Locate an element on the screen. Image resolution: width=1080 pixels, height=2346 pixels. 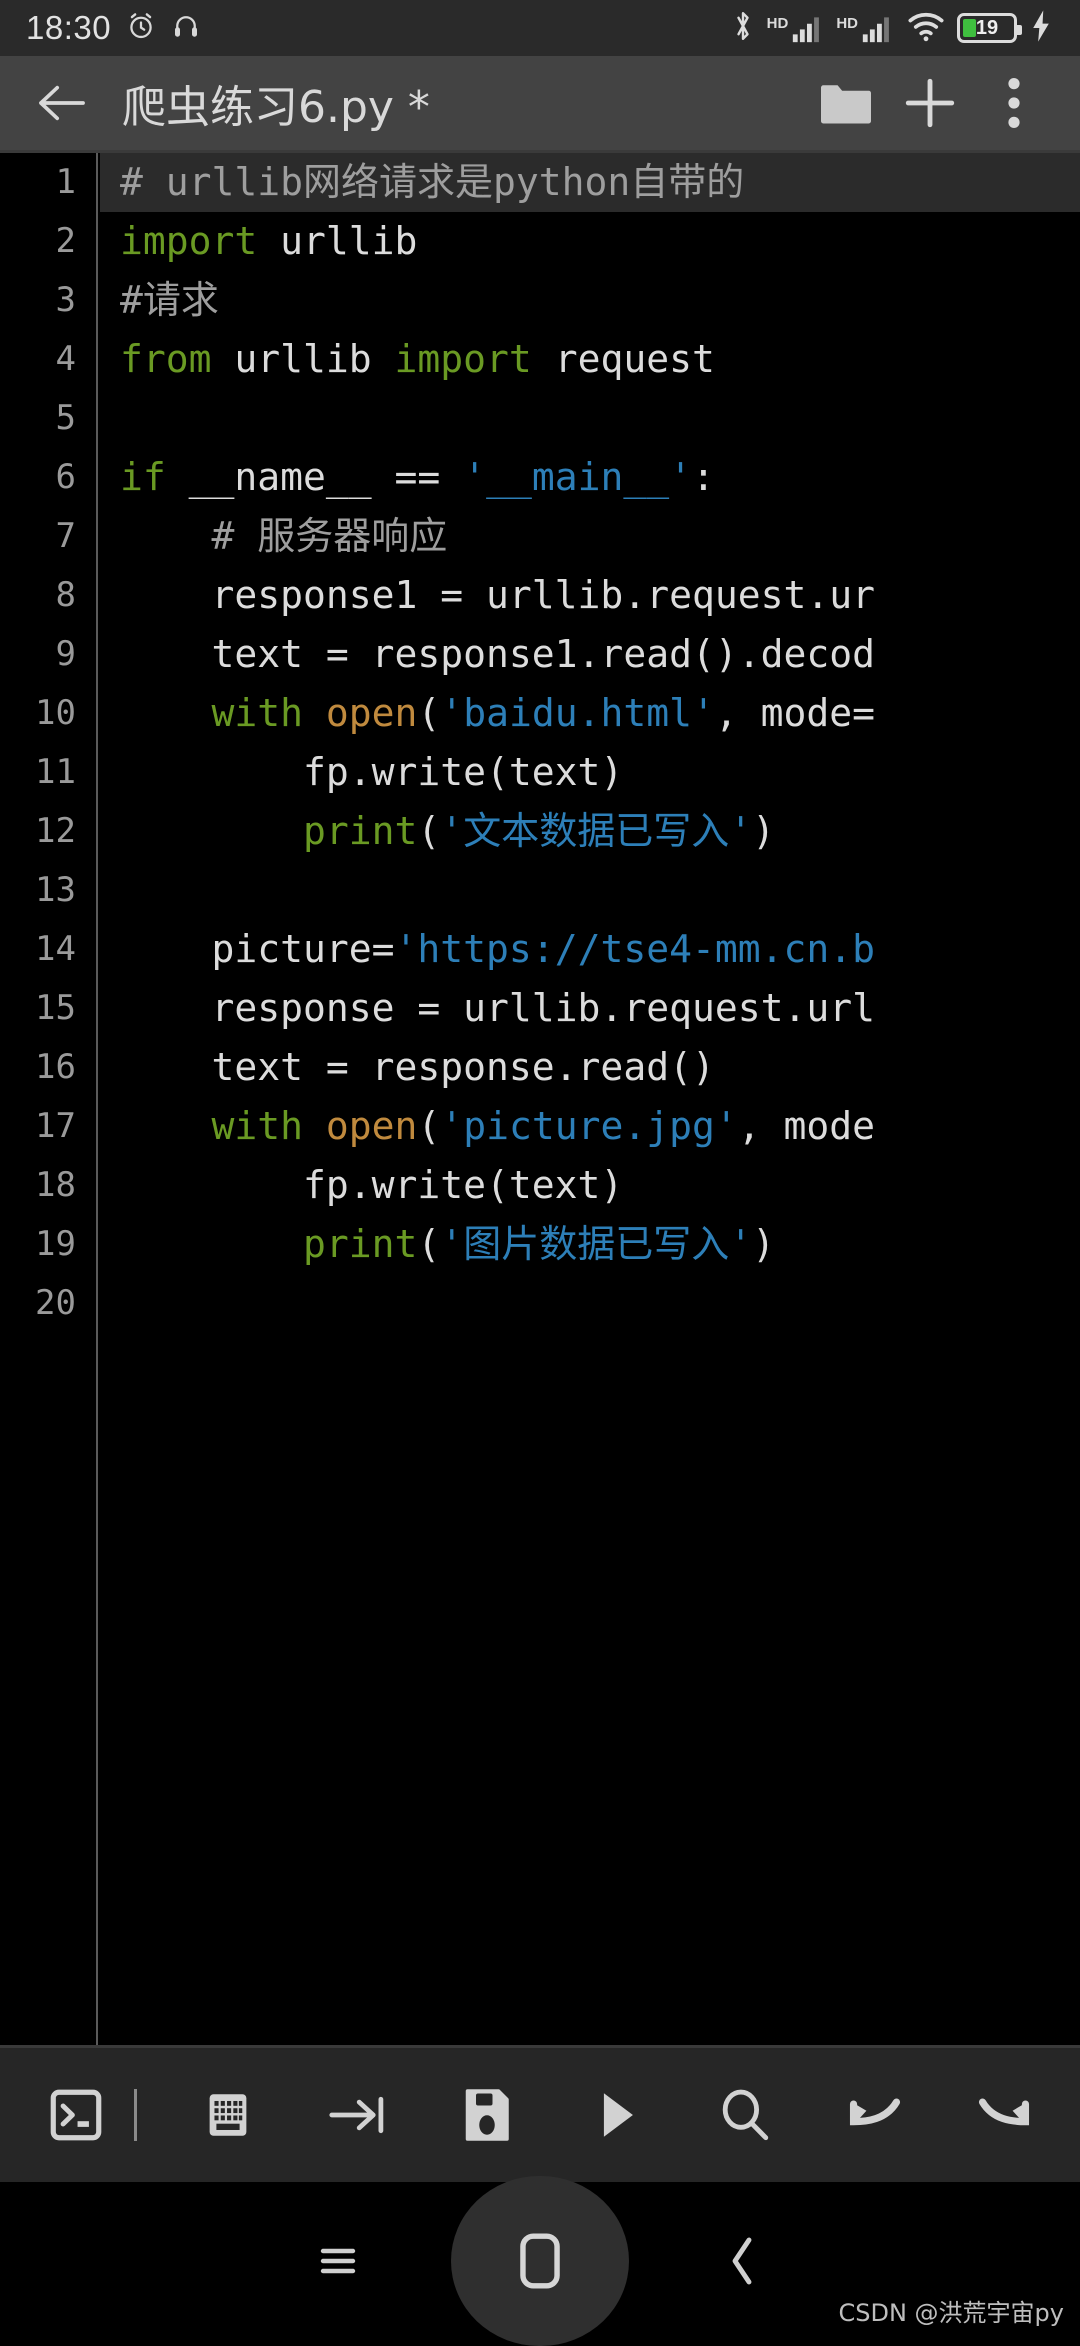
nav-back-icon is located at coordinates (742, 2261).